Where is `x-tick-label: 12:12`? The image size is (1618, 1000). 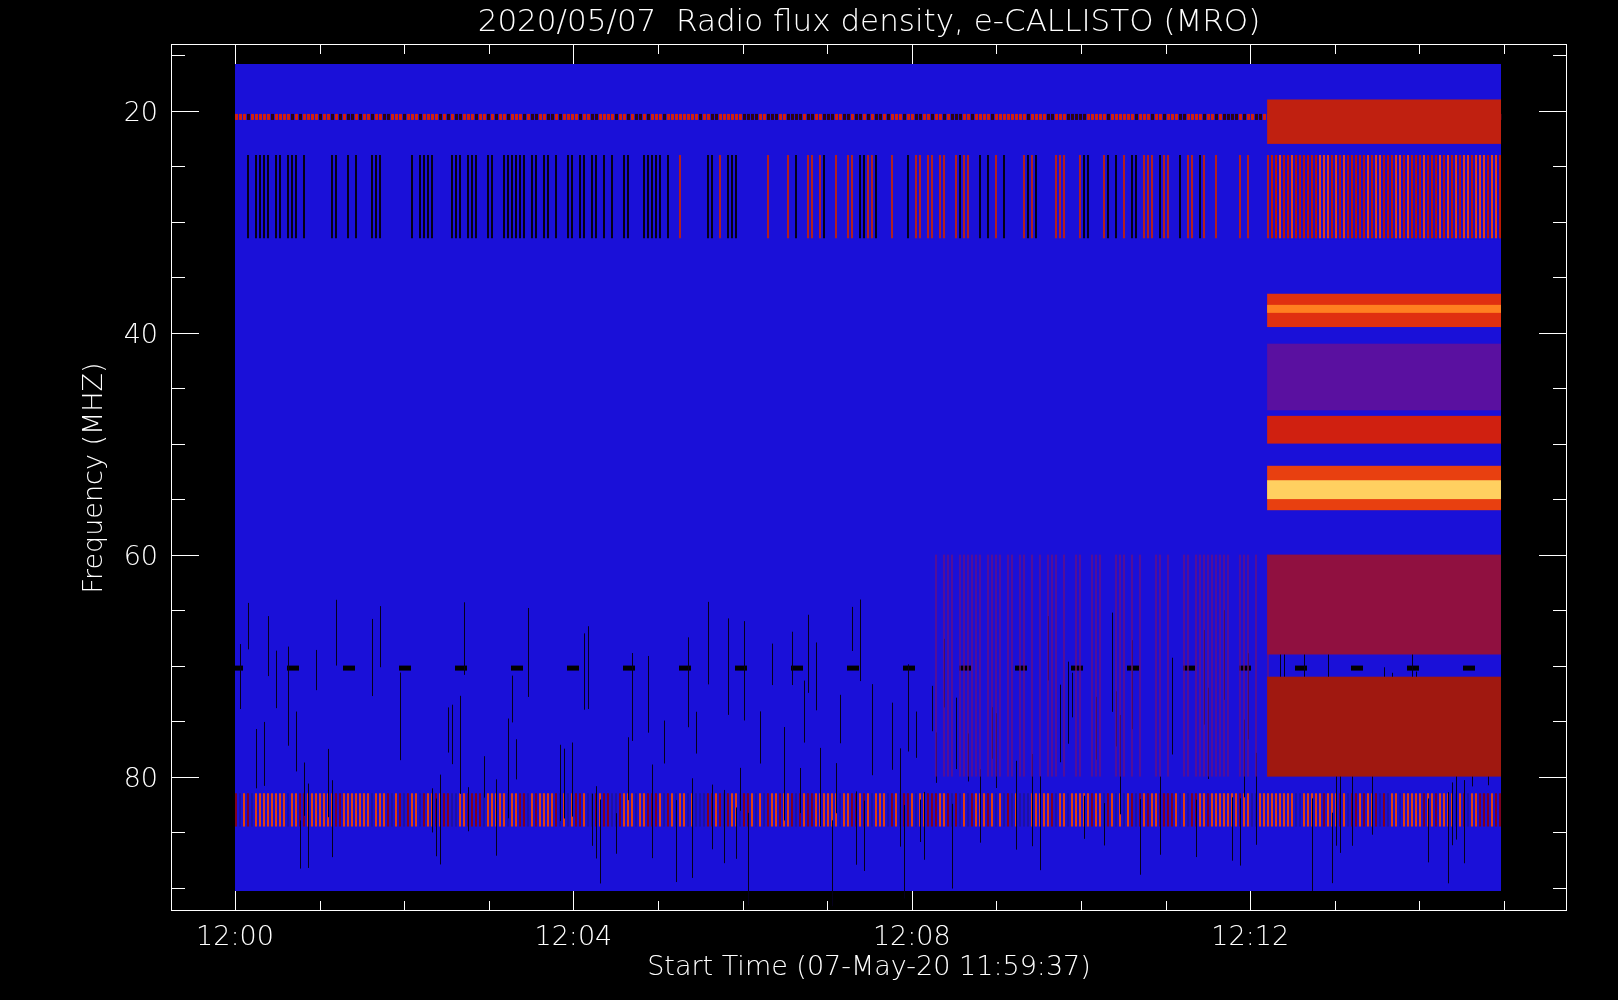 x-tick-label: 12:12 is located at coordinates (1250, 935).